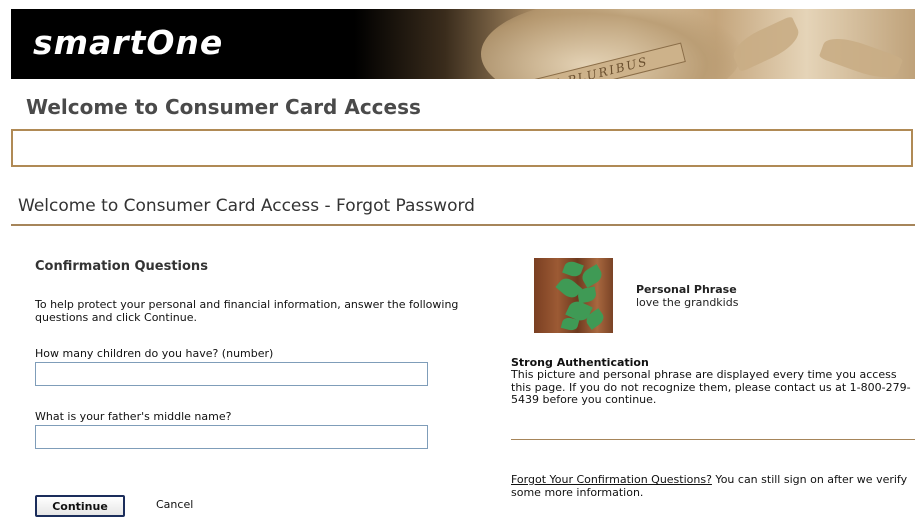 This screenshot has width=915, height=517. What do you see at coordinates (231, 374) in the screenshot?
I see `children-count-input` at bounding box center [231, 374].